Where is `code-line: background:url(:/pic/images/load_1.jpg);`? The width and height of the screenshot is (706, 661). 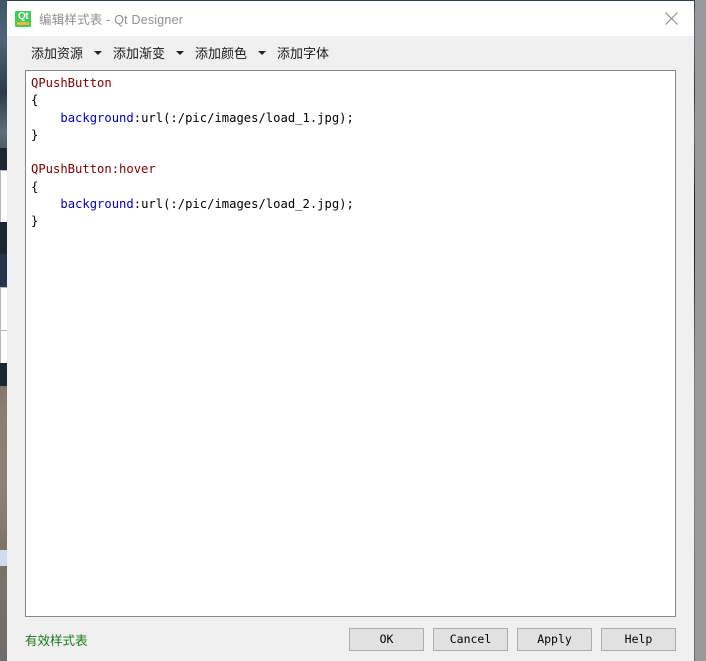
code-line: background:url(:/pic/images/load_1.jpg); is located at coordinates (351, 118).